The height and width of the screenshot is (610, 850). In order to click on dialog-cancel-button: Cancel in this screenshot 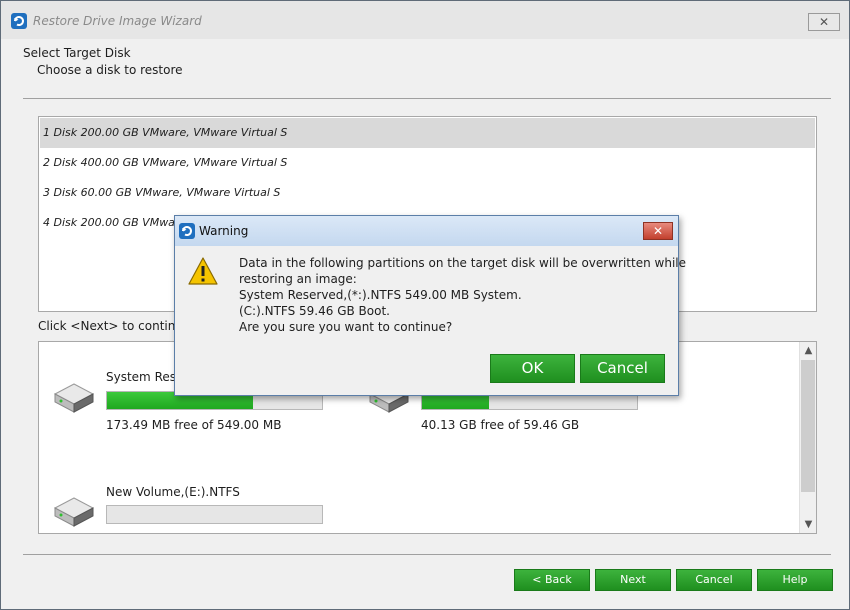, I will do `click(622, 368)`.